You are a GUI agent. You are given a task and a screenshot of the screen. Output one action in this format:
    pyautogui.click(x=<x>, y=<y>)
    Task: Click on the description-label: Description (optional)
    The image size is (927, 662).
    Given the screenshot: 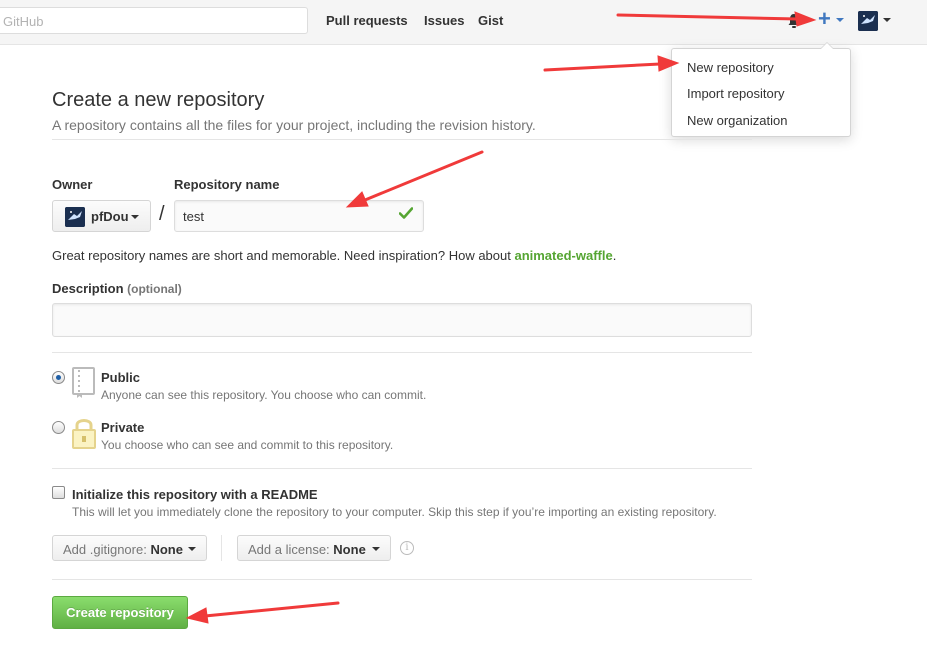 What is the action you would take?
    pyautogui.click(x=117, y=288)
    